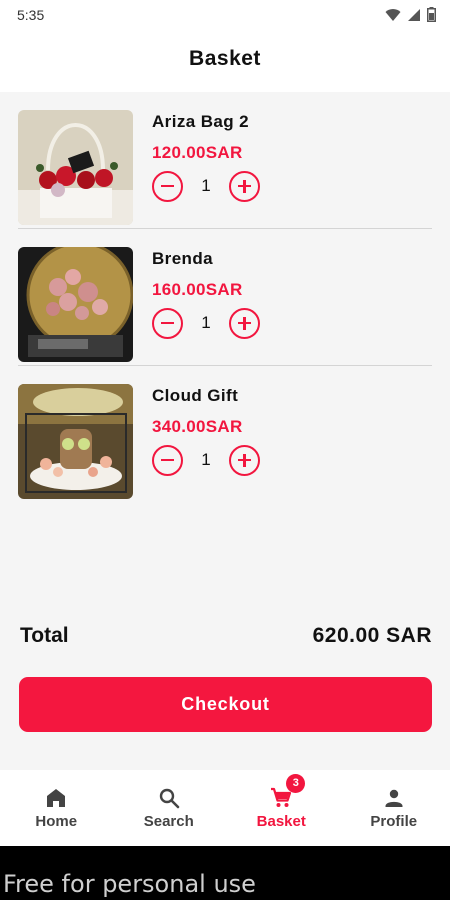 This screenshot has width=450, height=900. What do you see at coordinates (414, 14) in the screenshot?
I see `signal-icon` at bounding box center [414, 14].